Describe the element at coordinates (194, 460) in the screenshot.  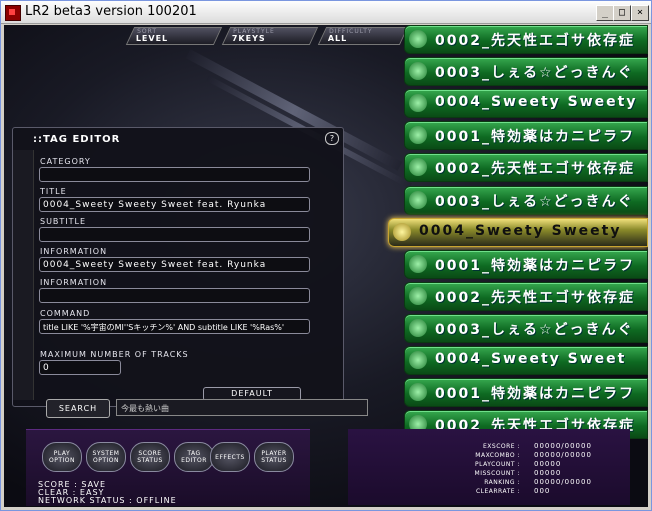
I see `tag-editor-line2: EDITOR` at that location.